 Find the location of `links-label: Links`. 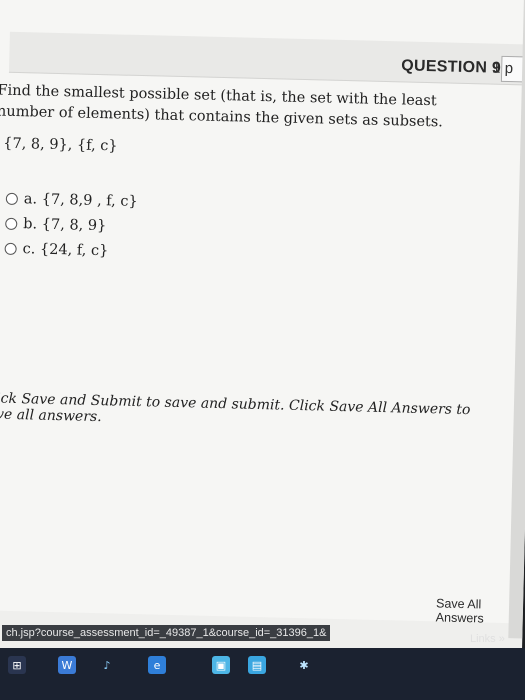

links-label: Links is located at coordinates (483, 639).